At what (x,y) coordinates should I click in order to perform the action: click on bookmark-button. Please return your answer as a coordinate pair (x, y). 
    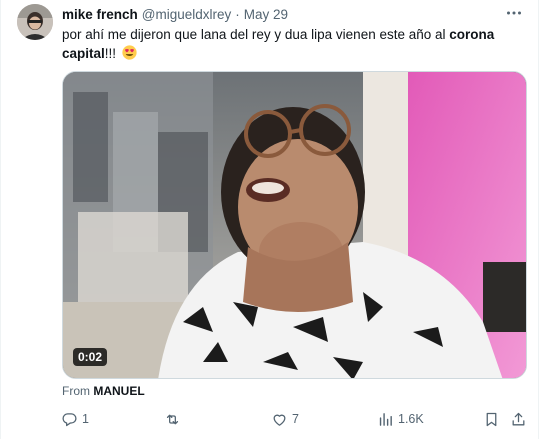
    Looking at the image, I should click on (491, 419).